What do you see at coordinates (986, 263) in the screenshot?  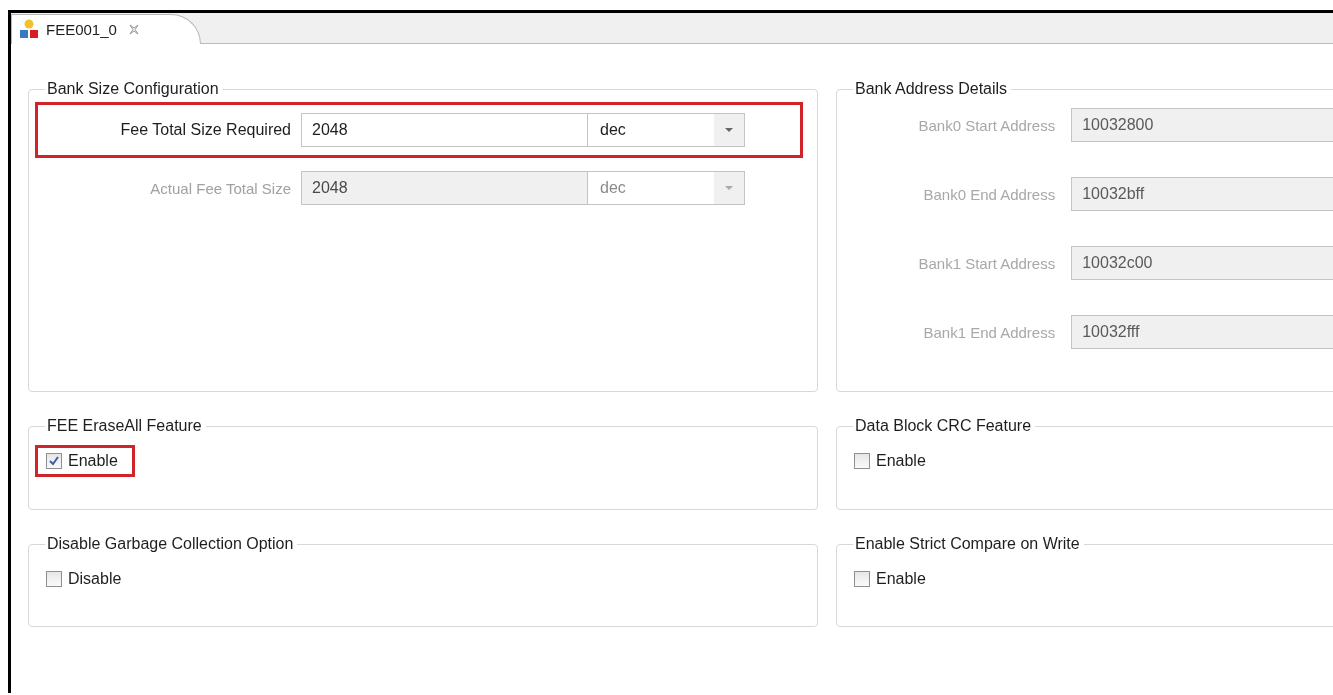 I see `field-label: Bank1 Start Address` at bounding box center [986, 263].